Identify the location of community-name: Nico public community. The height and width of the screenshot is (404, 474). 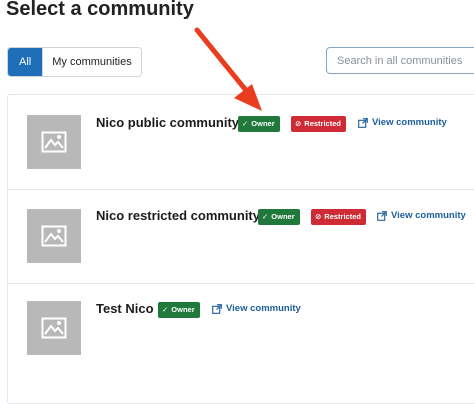
(167, 122).